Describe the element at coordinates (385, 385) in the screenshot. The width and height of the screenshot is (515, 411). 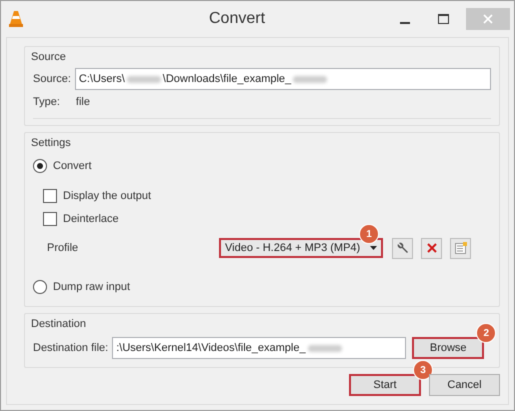
I see `dialog-button: Start` at that location.